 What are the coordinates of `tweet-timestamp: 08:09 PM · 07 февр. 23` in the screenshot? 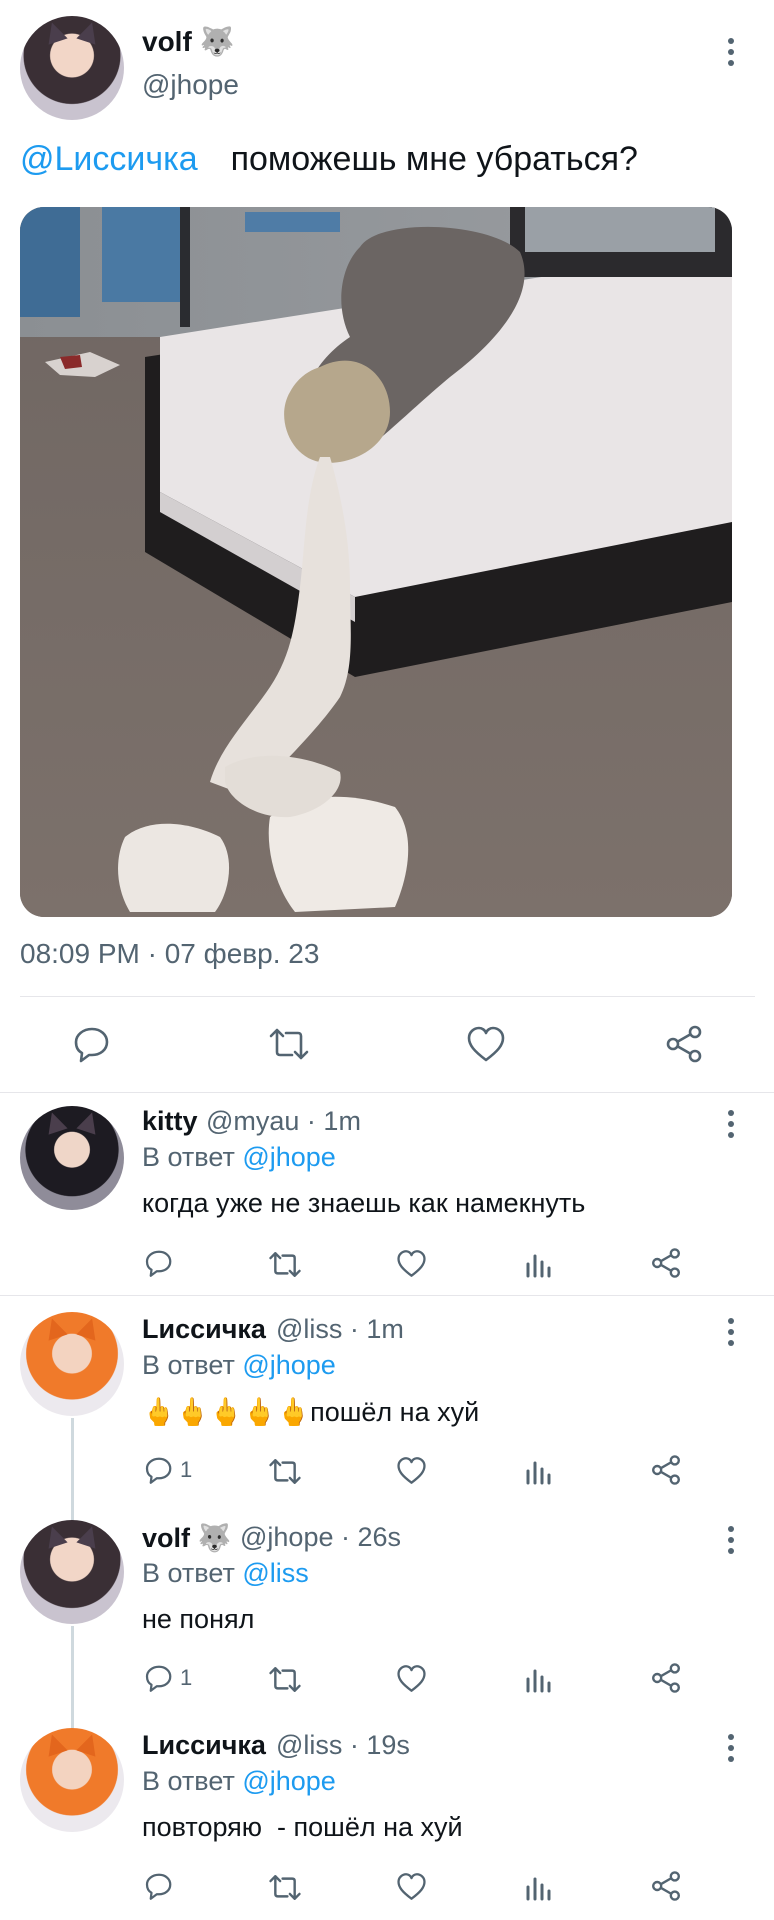 It's located at (170, 953).